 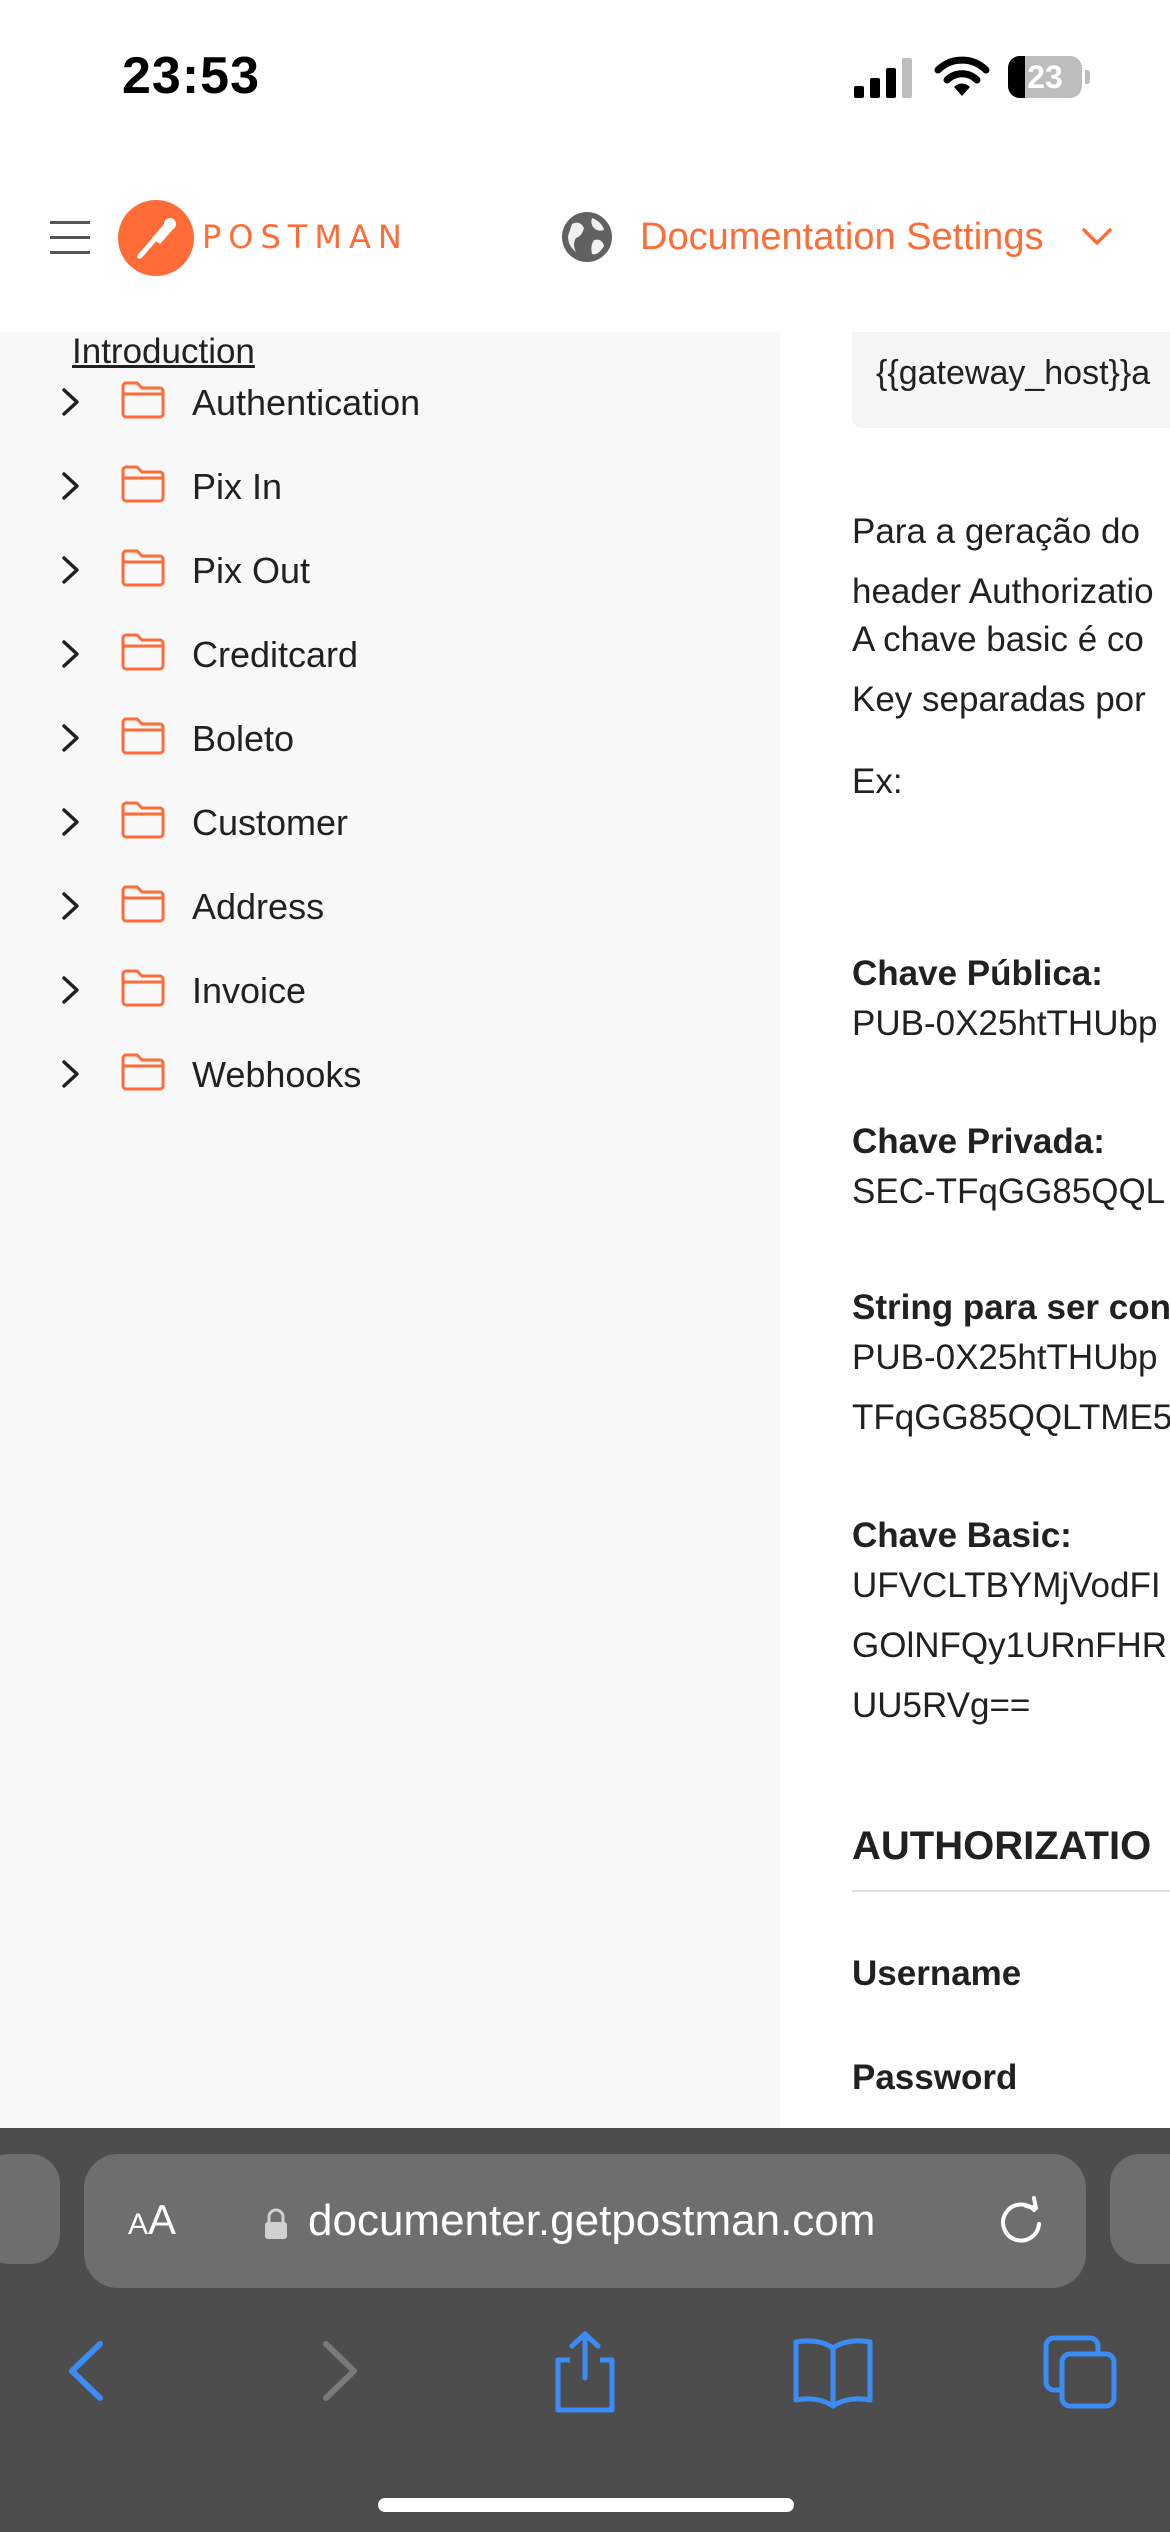 I want to click on section-divider, so click(x=1011, y=1891).